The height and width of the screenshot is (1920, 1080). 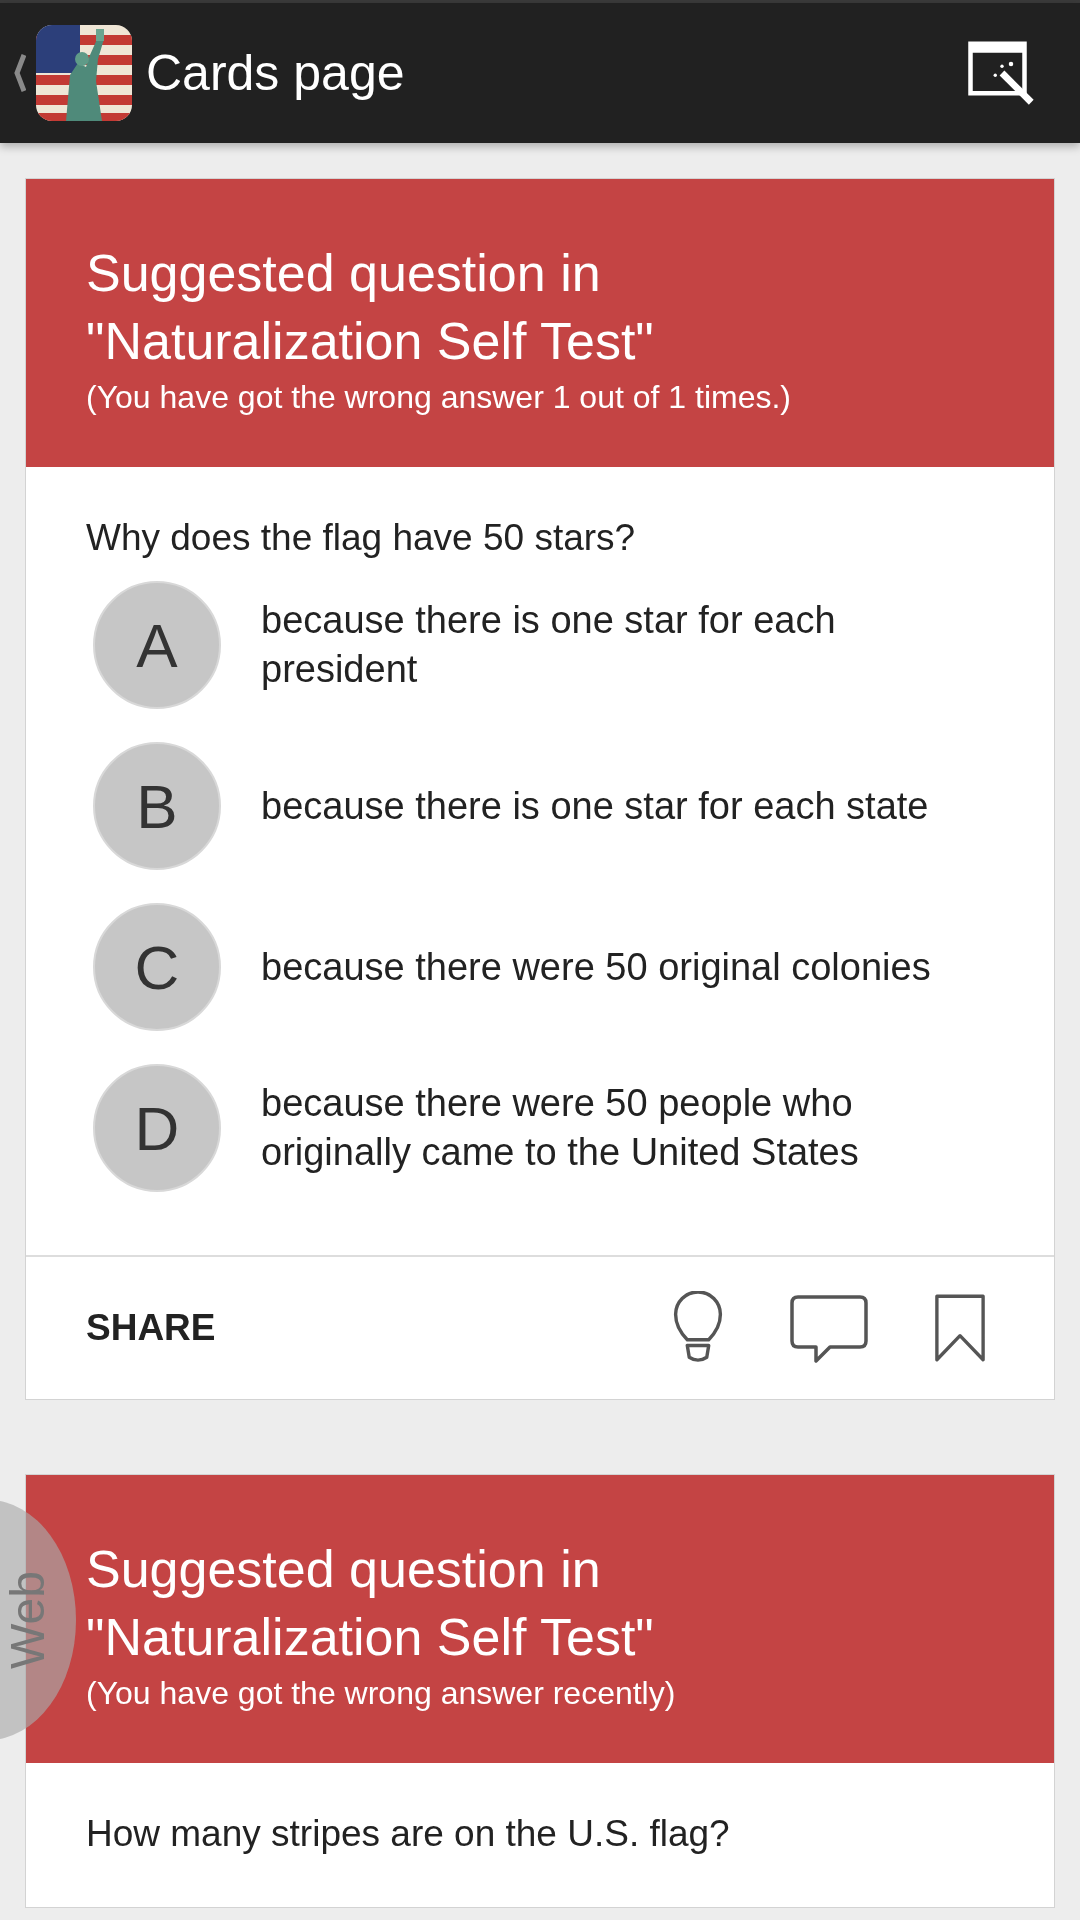 What do you see at coordinates (361, 538) in the screenshot?
I see `question-text: Why does the flag have 50 stars?` at bounding box center [361, 538].